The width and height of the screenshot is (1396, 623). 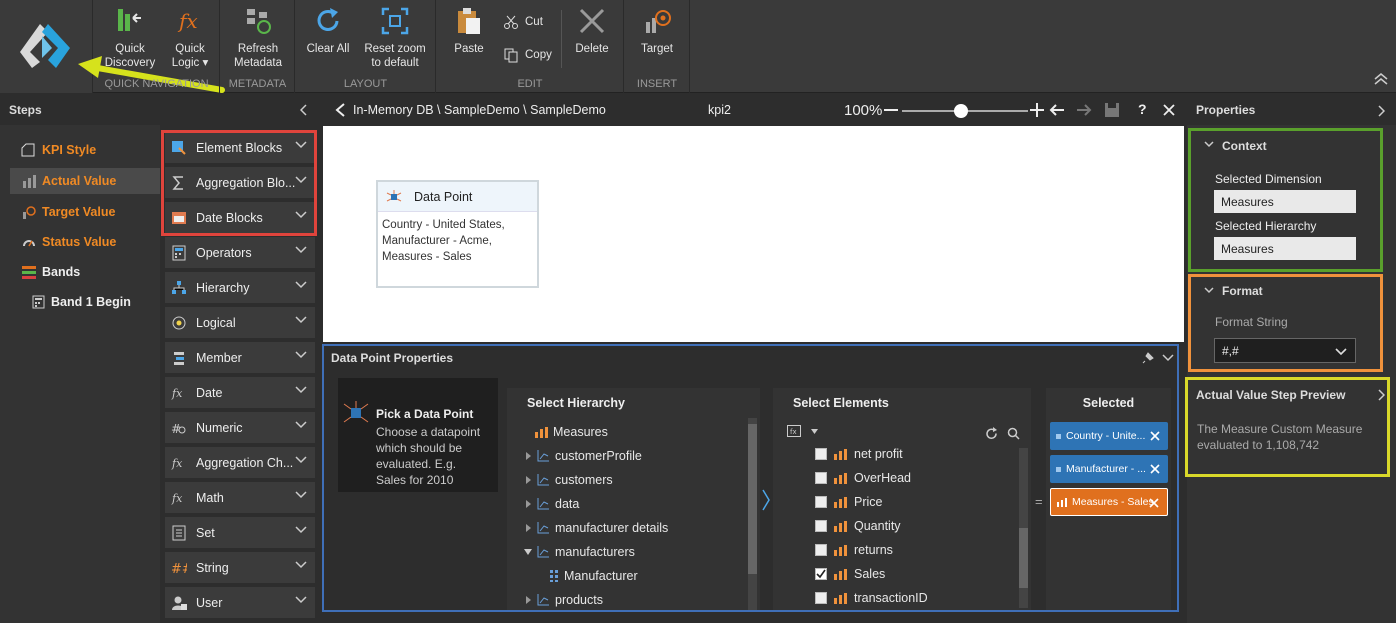 I want to click on element-item: Price, so click(x=848, y=502).